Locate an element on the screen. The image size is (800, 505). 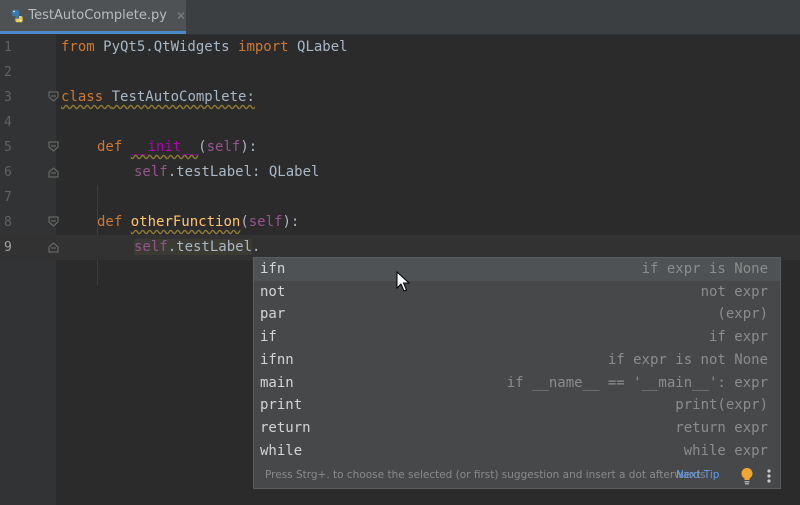
code-line-3: 3 class TestAutoComplete: is located at coordinates (400, 97).